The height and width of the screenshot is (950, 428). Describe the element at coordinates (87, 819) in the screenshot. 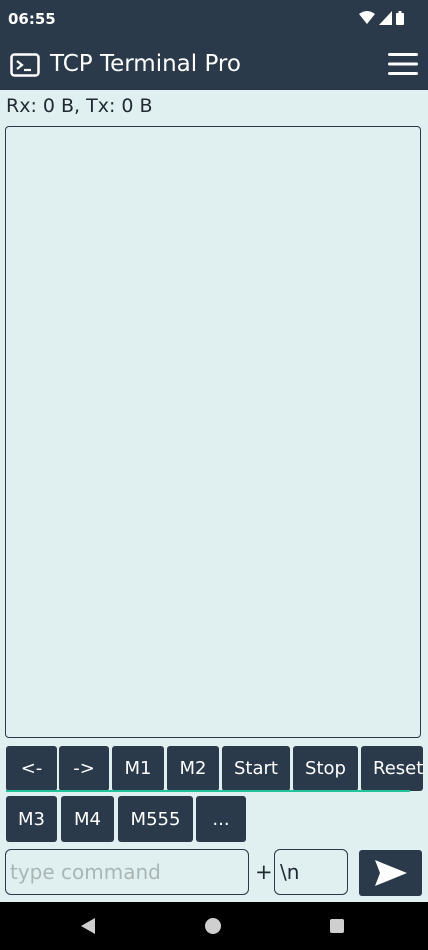

I see `macro-button-m4: M4` at that location.